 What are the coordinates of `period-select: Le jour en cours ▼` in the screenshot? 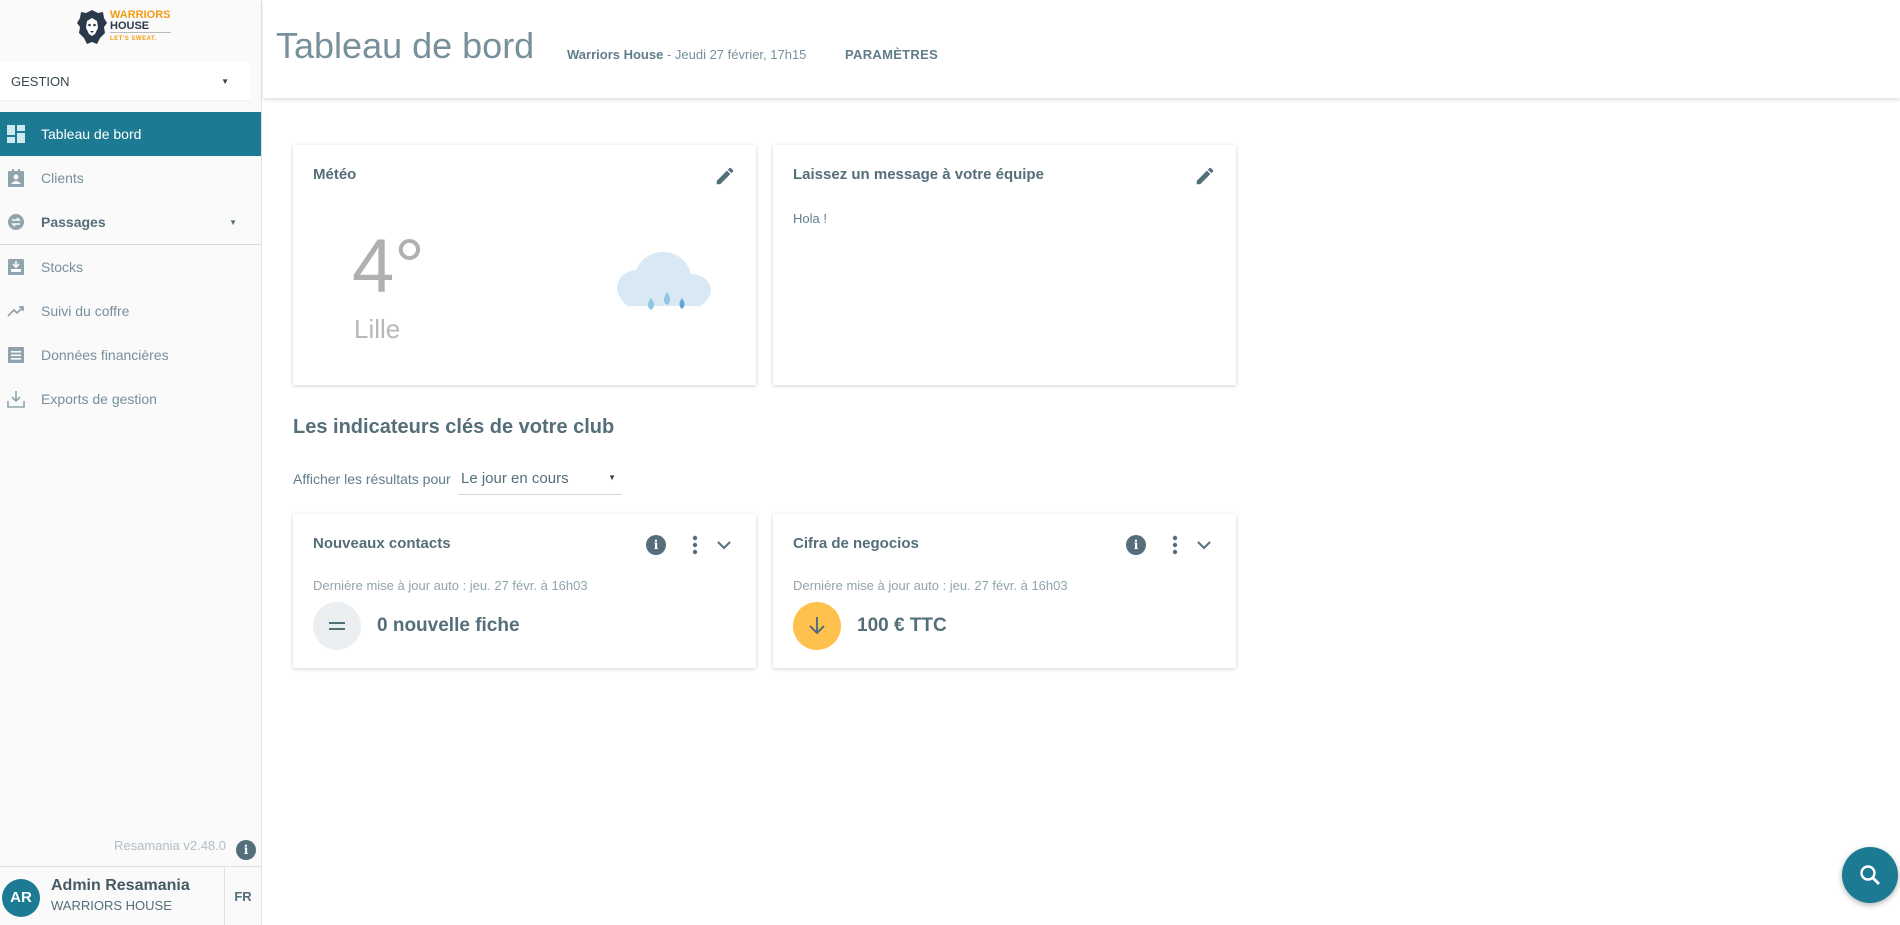 It's located at (540, 480).